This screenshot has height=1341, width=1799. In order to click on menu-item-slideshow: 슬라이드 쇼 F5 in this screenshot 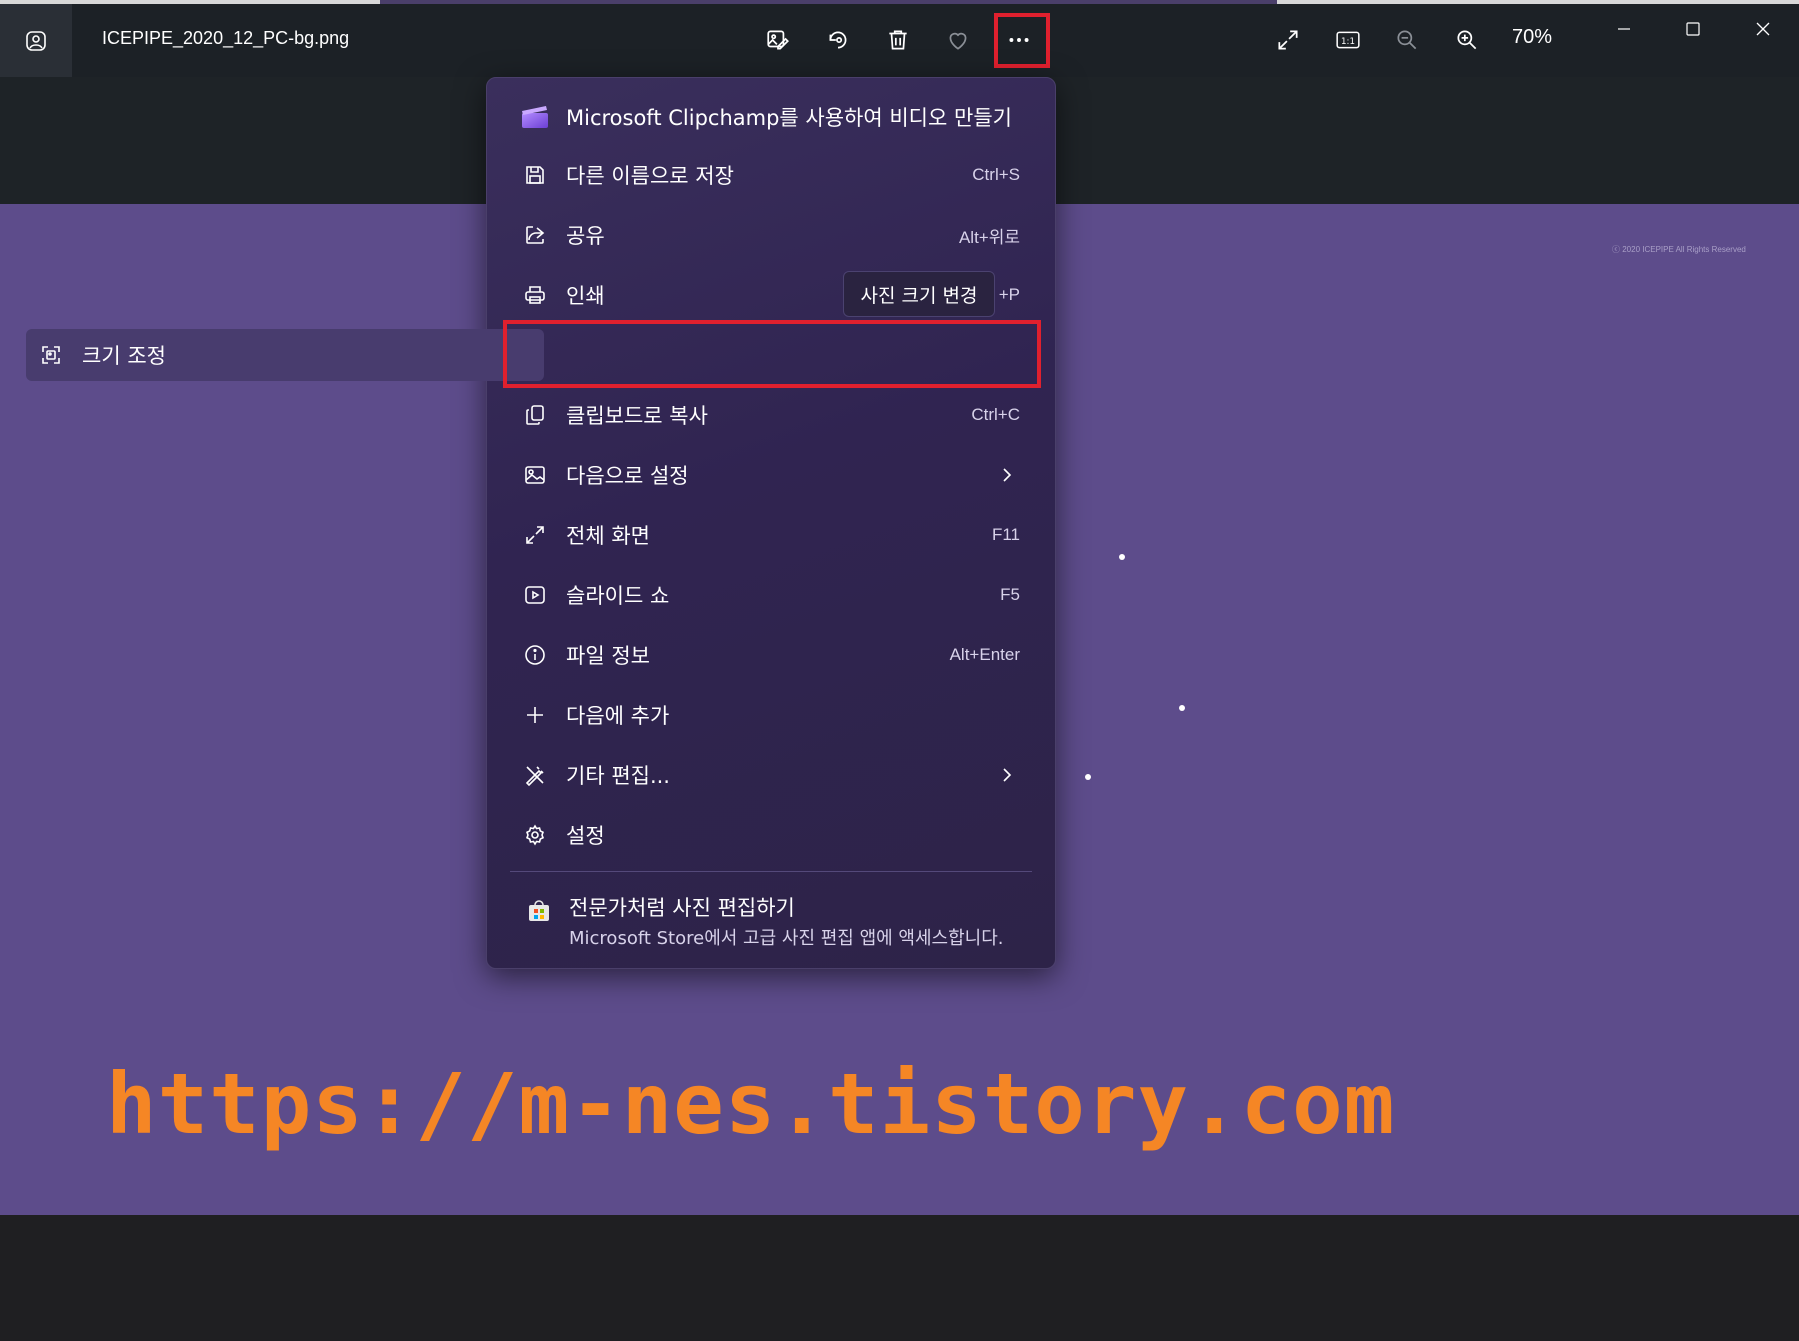, I will do `click(771, 595)`.